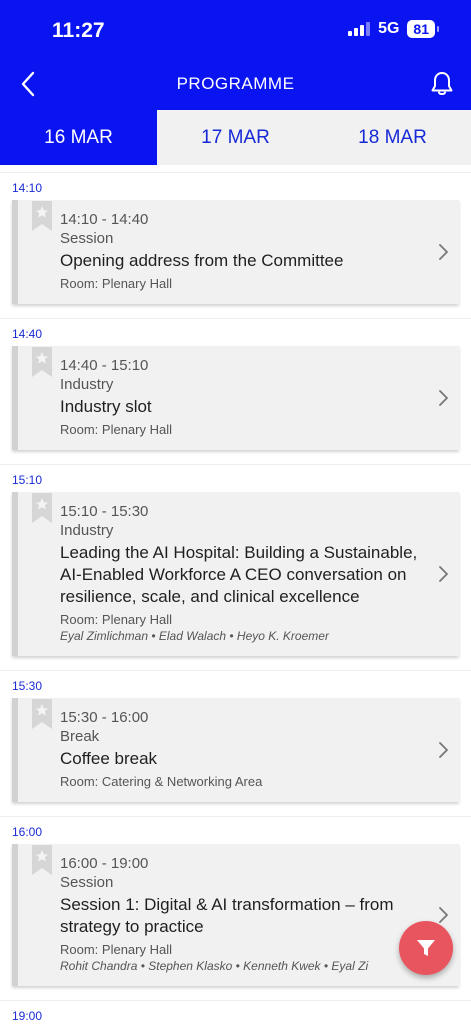  Describe the element at coordinates (104, 717) in the screenshot. I see `session-time: 15:30 - 16:00` at that location.